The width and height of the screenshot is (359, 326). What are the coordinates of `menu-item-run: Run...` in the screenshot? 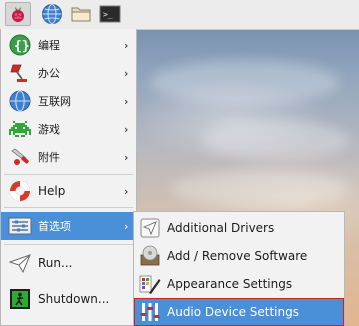 It's located at (68, 263).